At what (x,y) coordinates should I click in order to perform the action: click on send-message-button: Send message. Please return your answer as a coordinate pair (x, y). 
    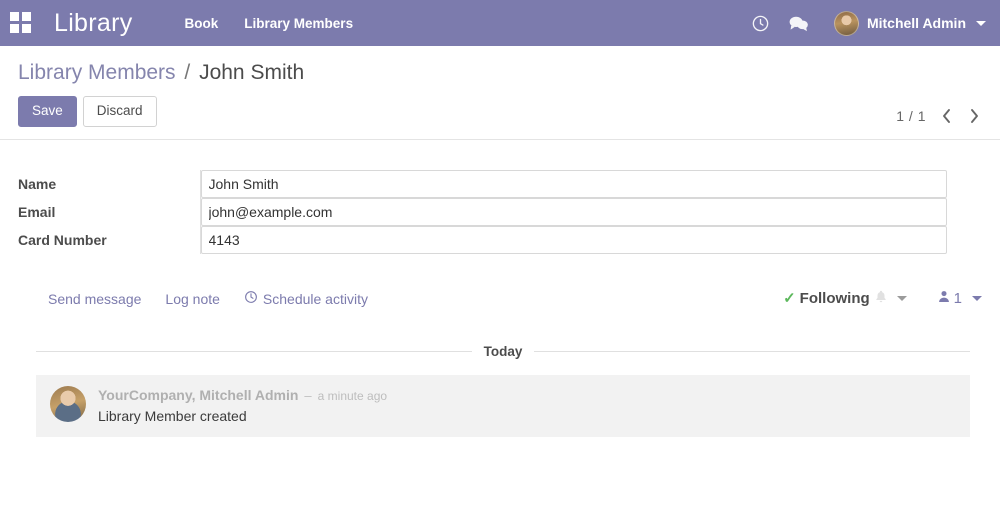
    Looking at the image, I should click on (94, 299).